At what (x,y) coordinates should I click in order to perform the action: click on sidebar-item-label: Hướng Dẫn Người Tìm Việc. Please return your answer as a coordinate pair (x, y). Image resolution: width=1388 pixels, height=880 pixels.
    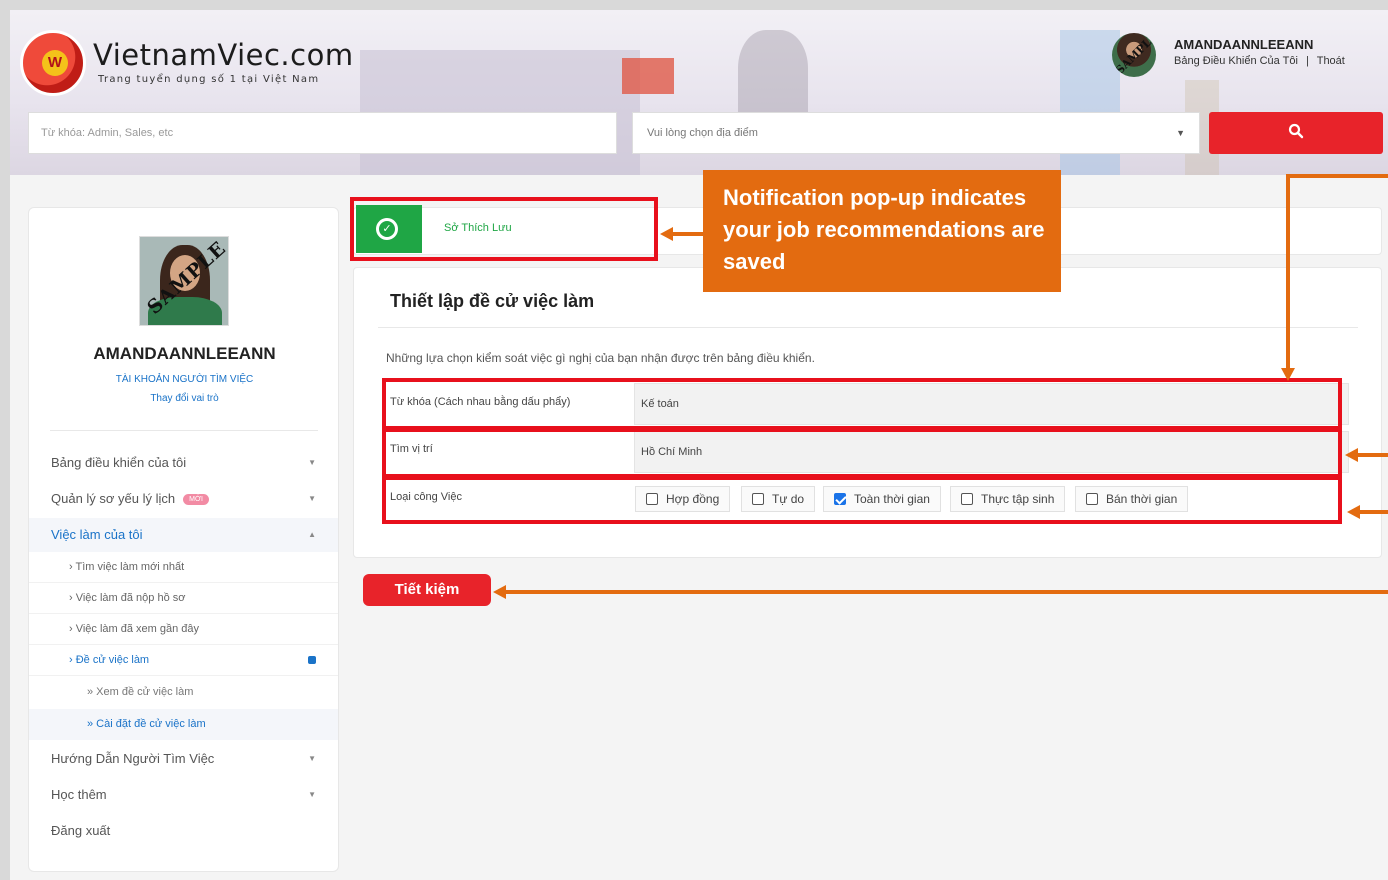
    Looking at the image, I should click on (133, 758).